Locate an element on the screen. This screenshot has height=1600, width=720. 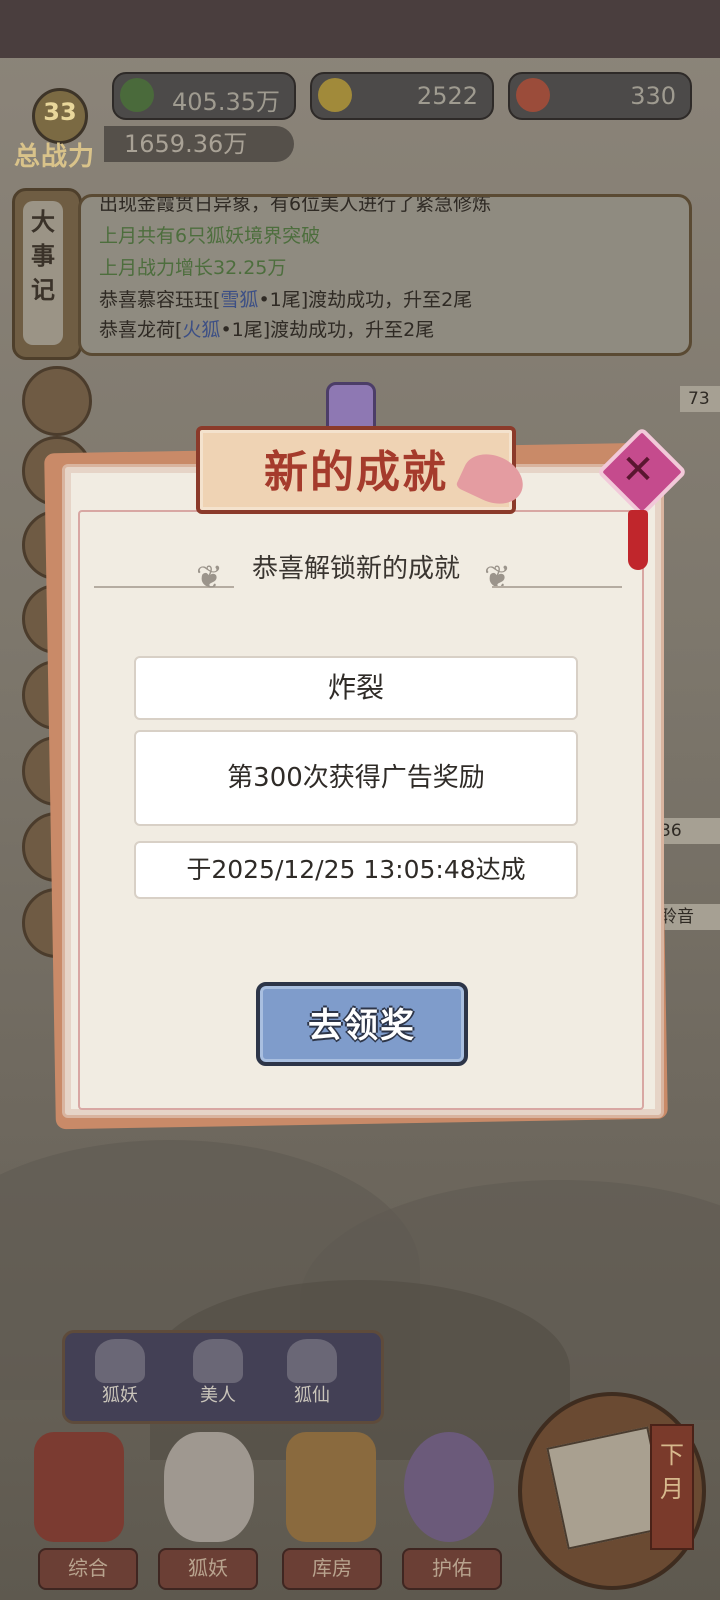
log-text: 恭喜慕容珏珏[ is located at coordinates (160, 300).